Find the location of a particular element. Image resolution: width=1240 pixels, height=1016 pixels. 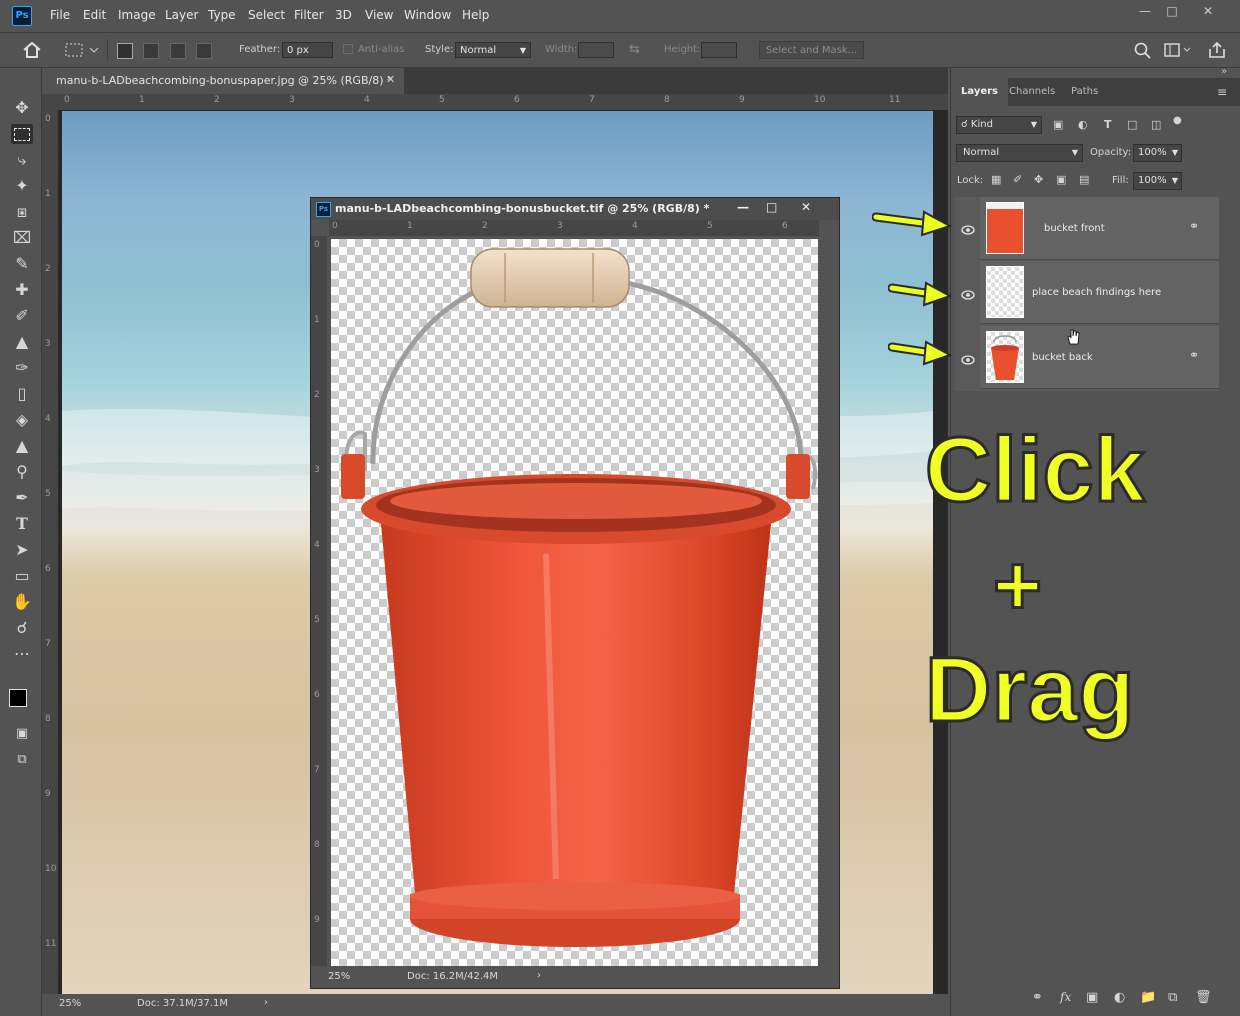

eraser-tool-icon: ▯ is located at coordinates (22, 394).